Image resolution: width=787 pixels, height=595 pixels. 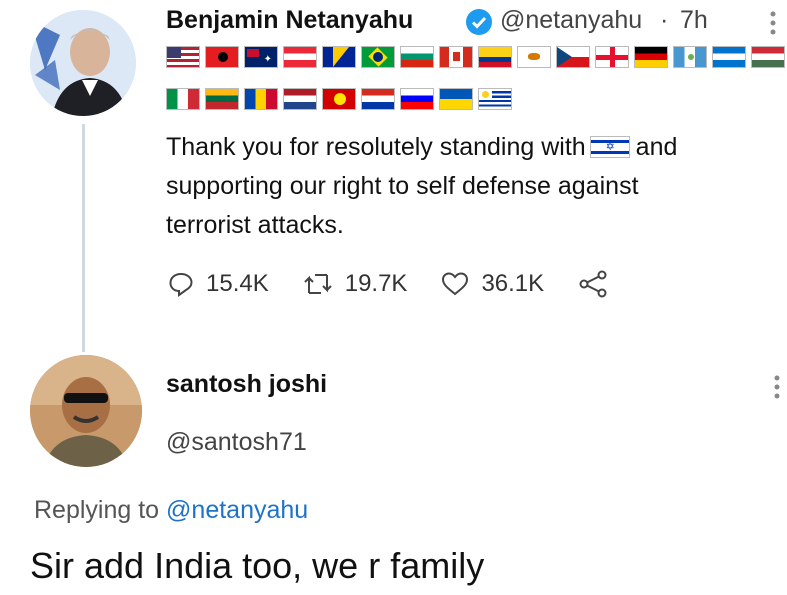 I want to click on replying-to-handle-link: @netanyahu, so click(x=237, y=510).